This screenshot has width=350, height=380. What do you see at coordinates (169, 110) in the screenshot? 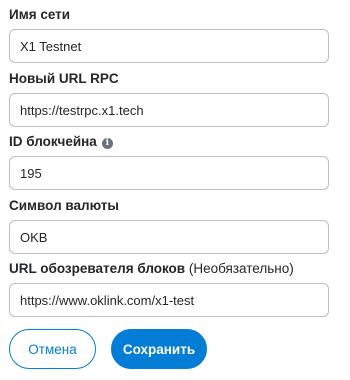
I see `rpc-url-input` at bounding box center [169, 110].